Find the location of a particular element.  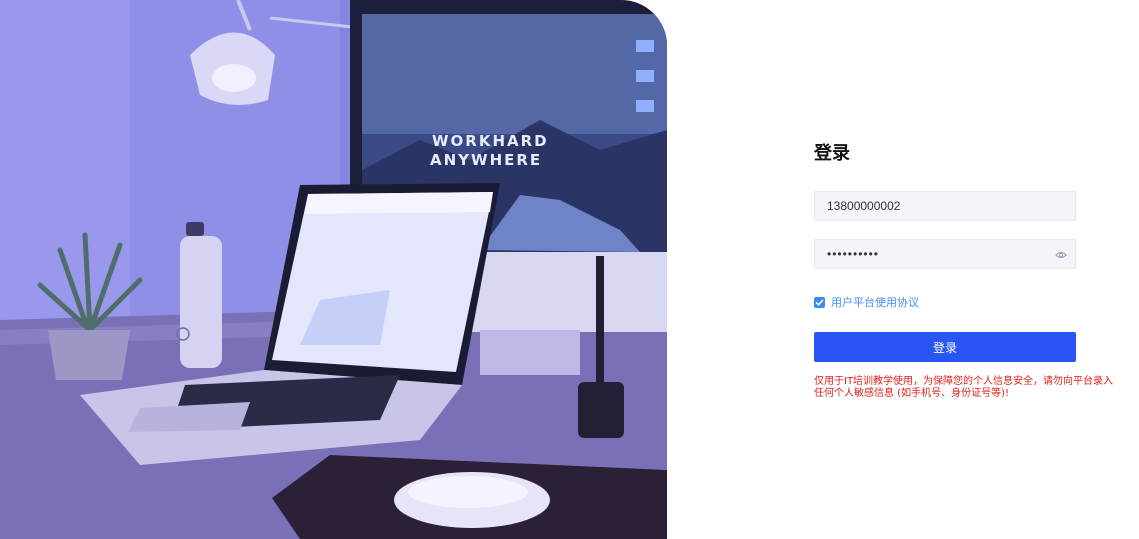

phone-field is located at coordinates (945, 206).